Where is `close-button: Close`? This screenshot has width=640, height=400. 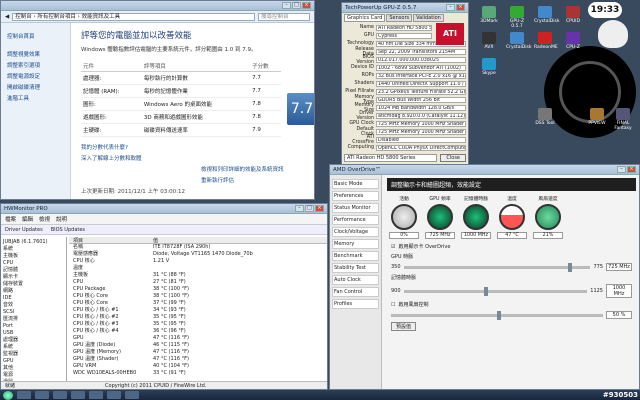
close-button: Close is located at coordinates (453, 158).